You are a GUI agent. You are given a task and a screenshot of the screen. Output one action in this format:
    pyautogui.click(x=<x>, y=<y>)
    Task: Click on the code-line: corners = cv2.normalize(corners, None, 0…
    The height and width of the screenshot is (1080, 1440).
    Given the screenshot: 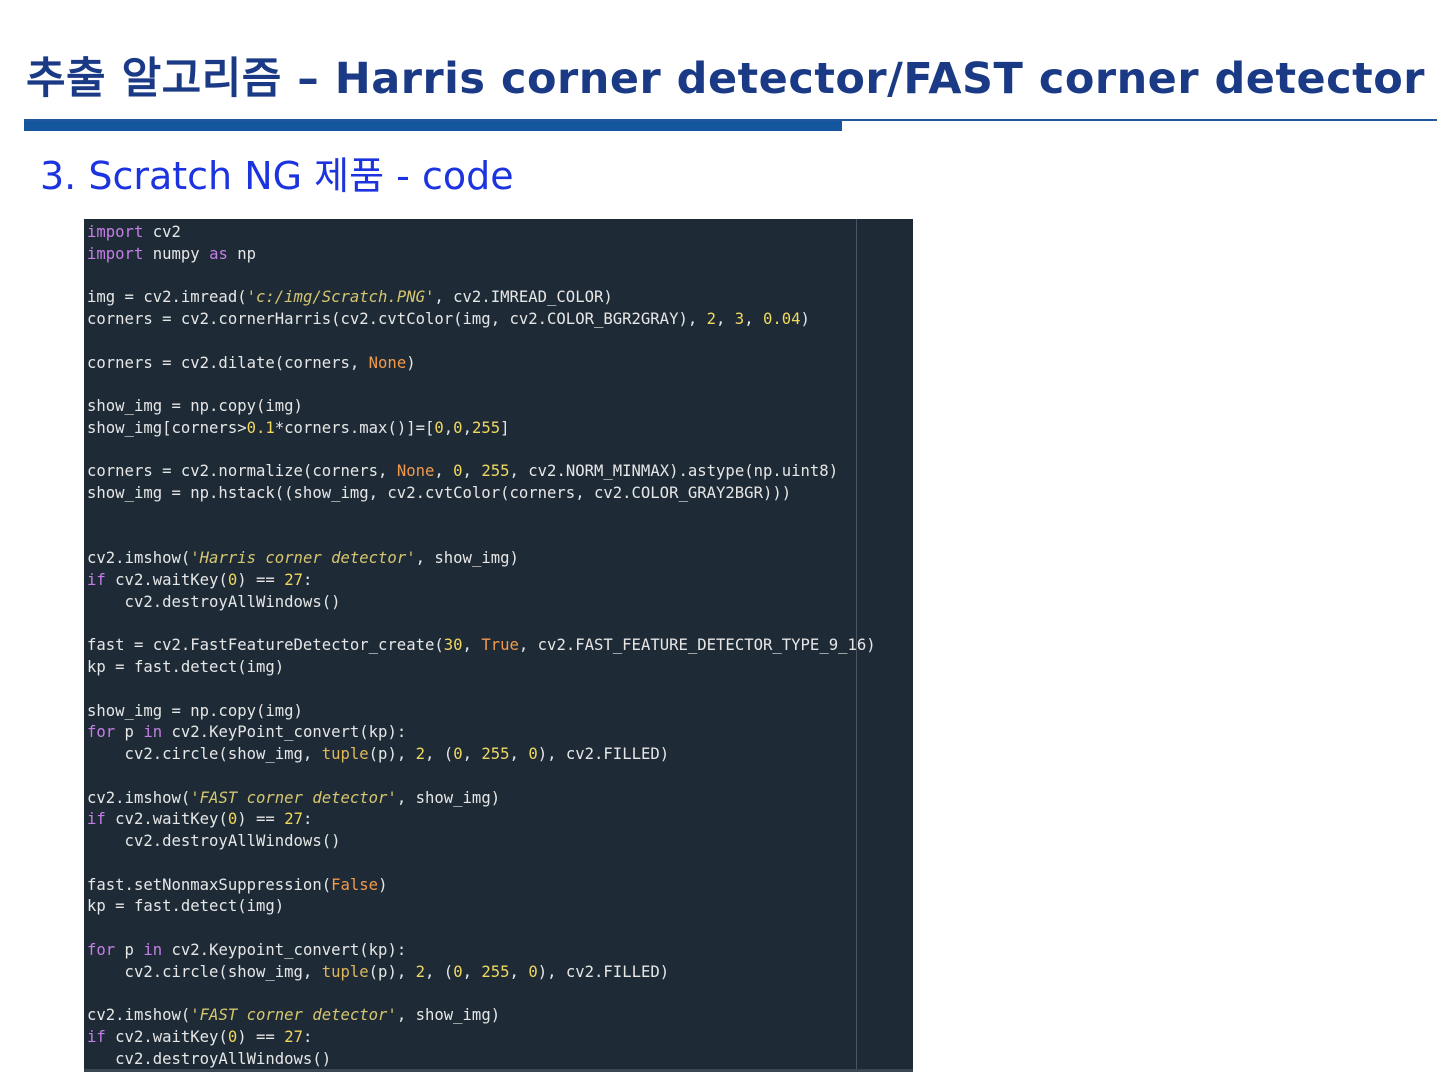 What is the action you would take?
    pyautogui.click(x=463, y=471)
    